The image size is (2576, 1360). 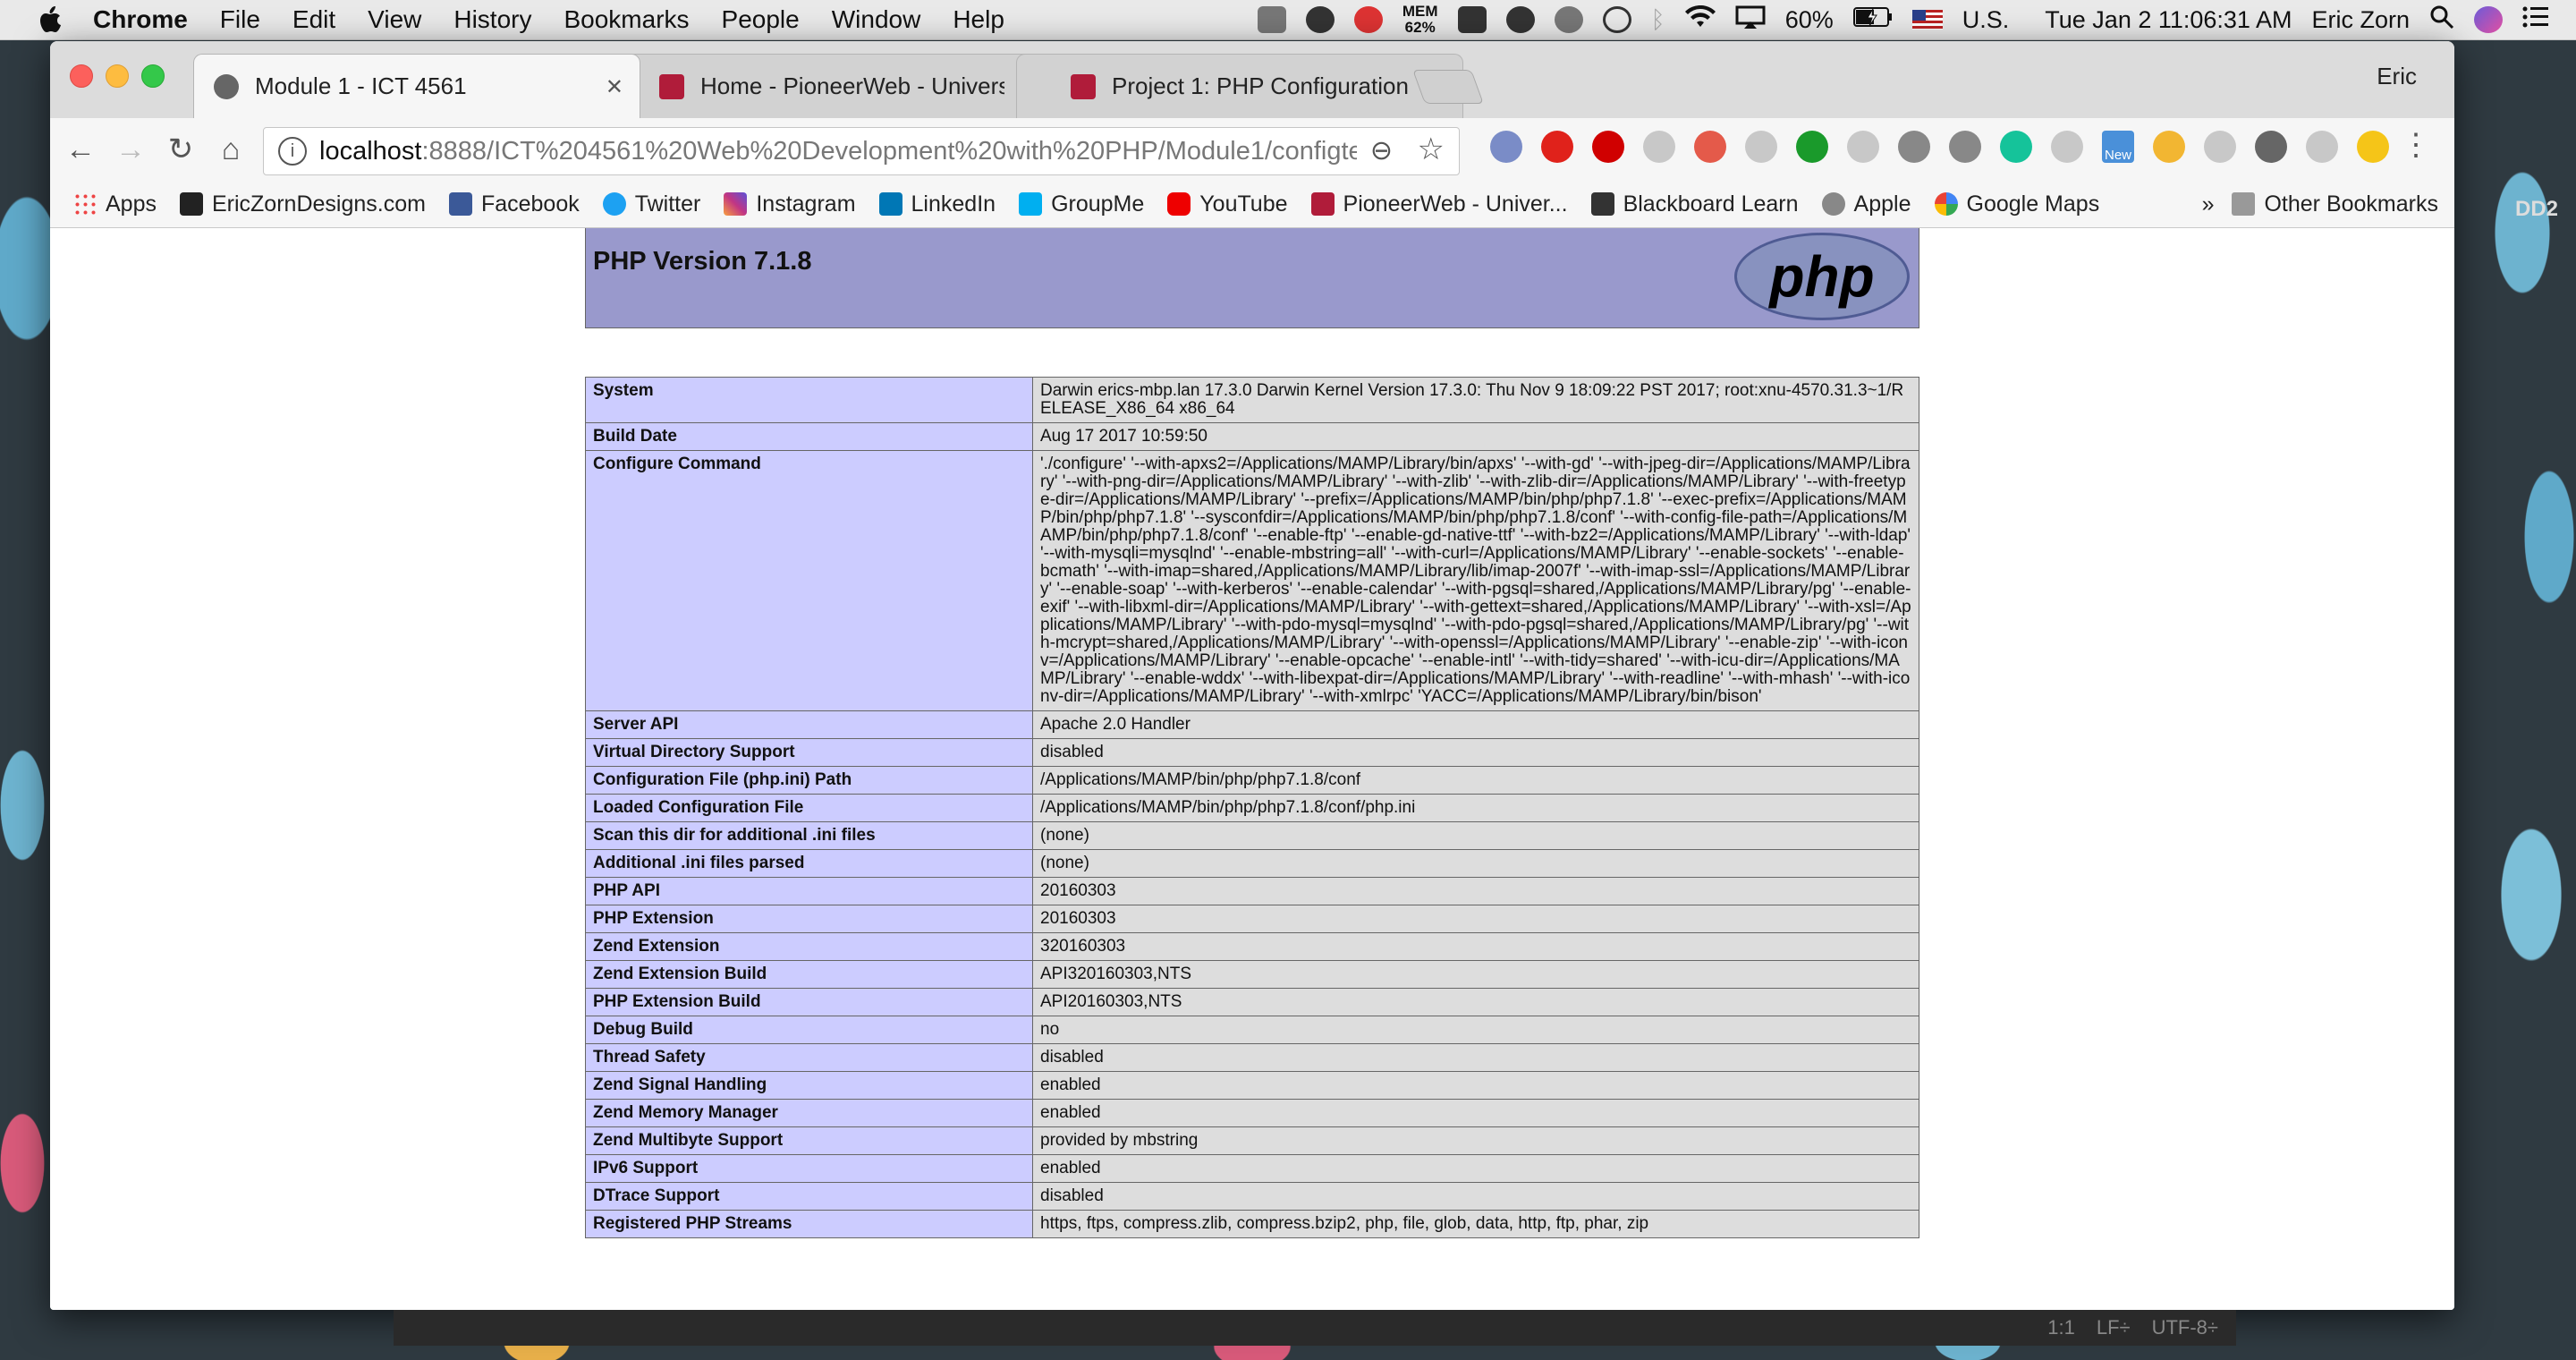 I want to click on menu-bookmarks: Bookmarks, so click(x=626, y=19).